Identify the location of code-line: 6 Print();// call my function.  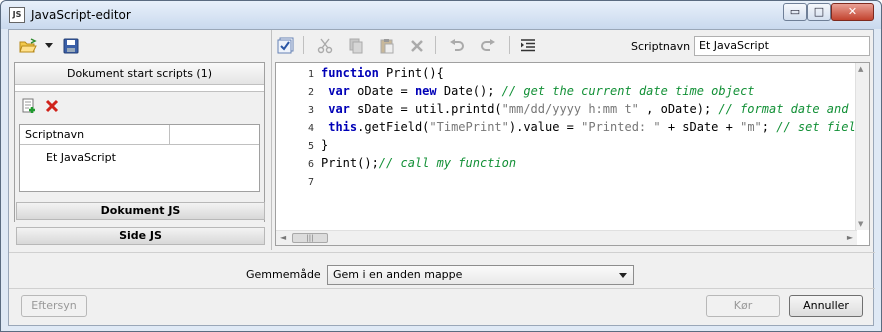
(396, 163).